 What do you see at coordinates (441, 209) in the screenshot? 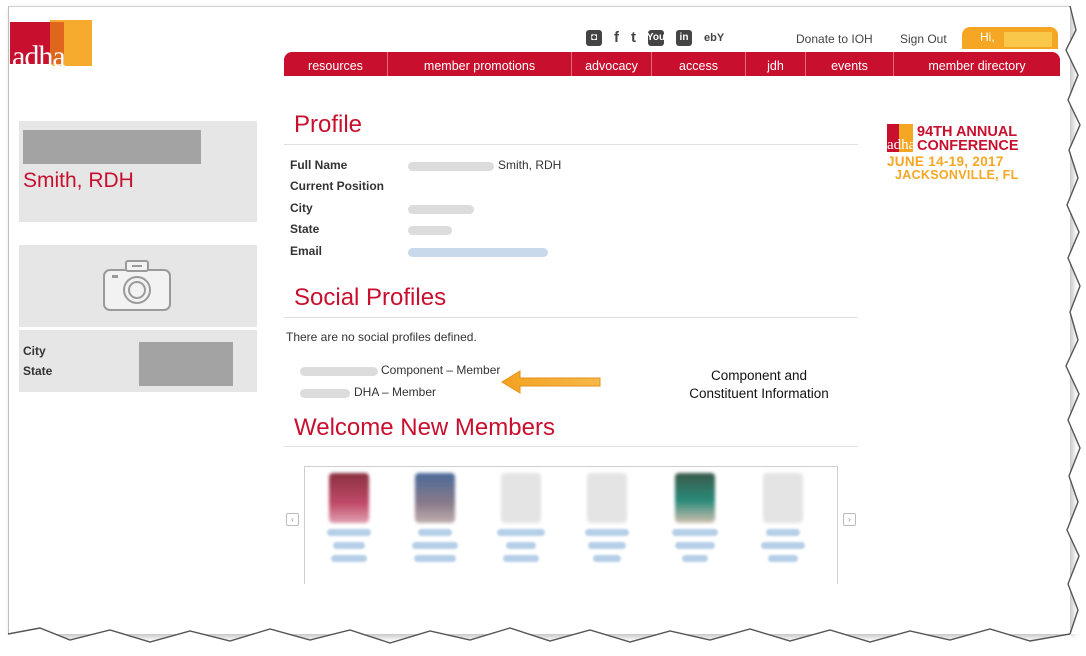
I see `blurred-city` at bounding box center [441, 209].